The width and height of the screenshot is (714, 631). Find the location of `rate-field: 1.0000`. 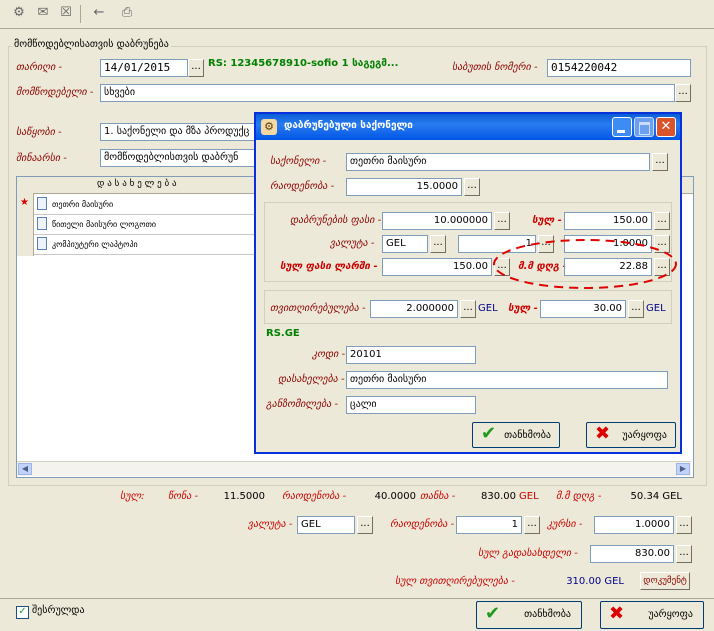

rate-field: 1.0000 is located at coordinates (634, 525).